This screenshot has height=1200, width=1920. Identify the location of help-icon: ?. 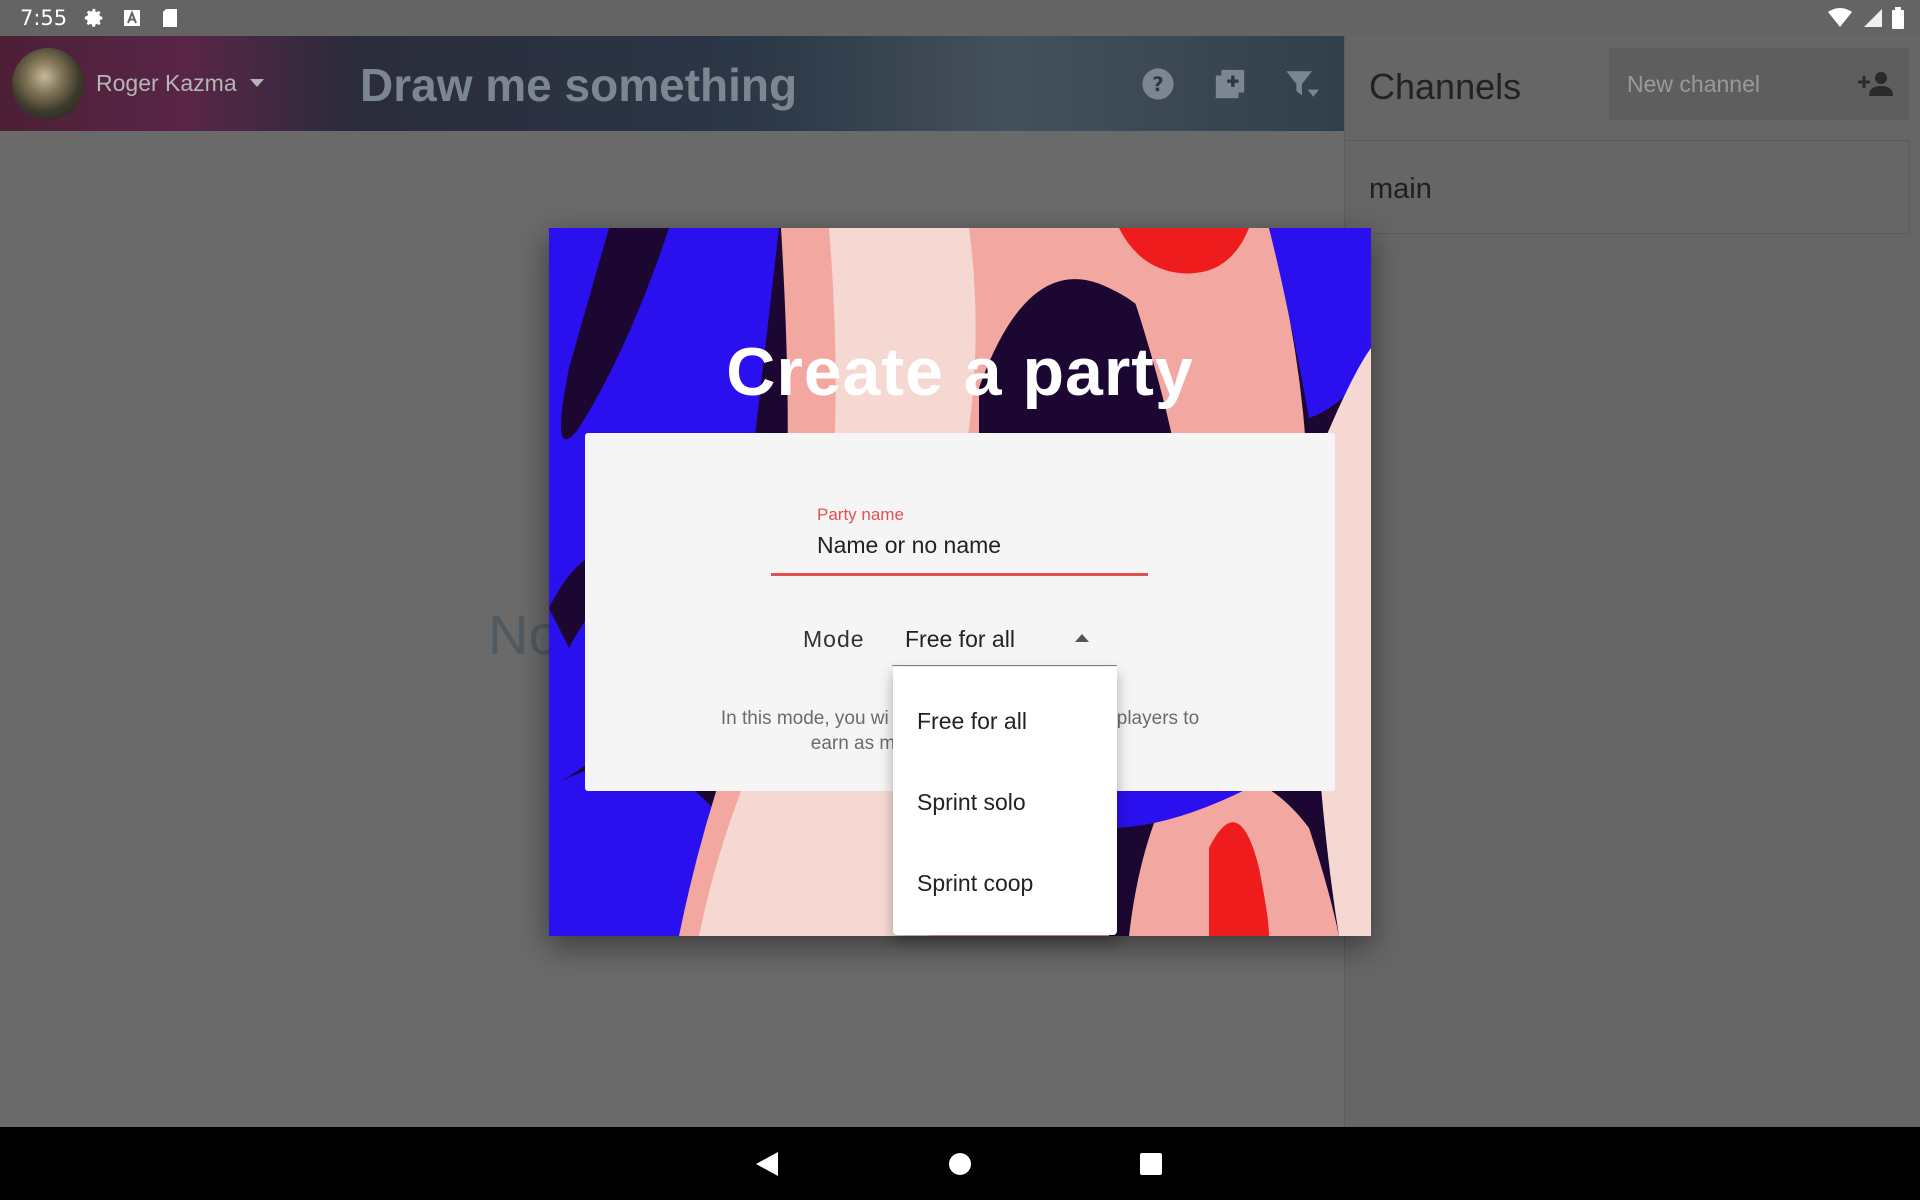
(1158, 84).